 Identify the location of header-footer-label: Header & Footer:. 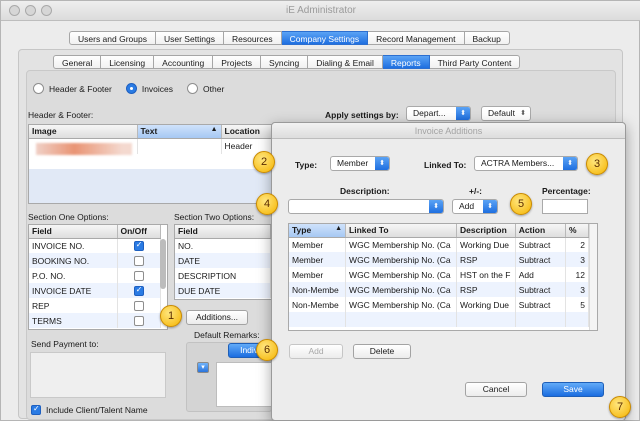
(61, 115).